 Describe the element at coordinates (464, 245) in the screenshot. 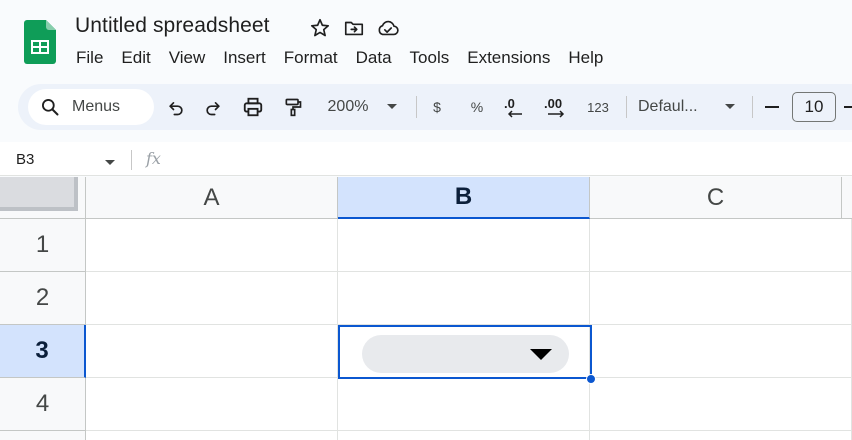

I see `cell-b1` at that location.